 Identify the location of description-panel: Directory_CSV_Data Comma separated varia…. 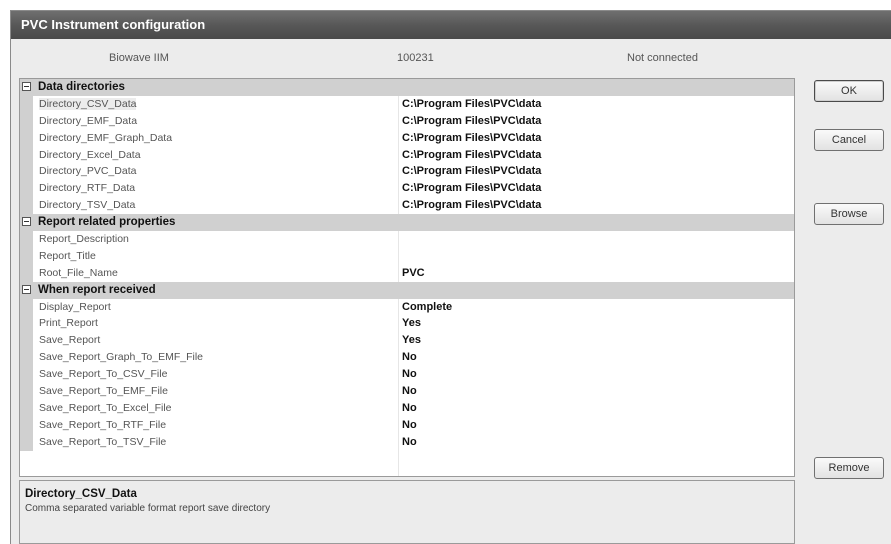
(407, 512).